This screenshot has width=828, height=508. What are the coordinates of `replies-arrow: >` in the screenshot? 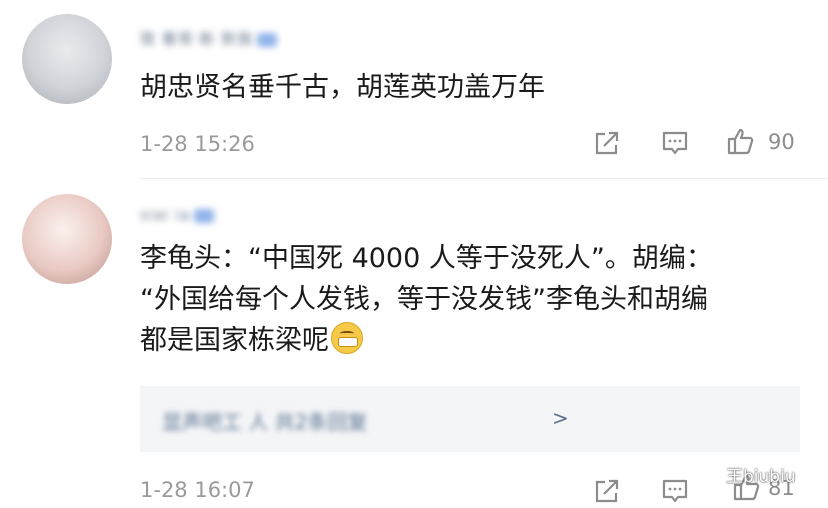 It's located at (560, 418).